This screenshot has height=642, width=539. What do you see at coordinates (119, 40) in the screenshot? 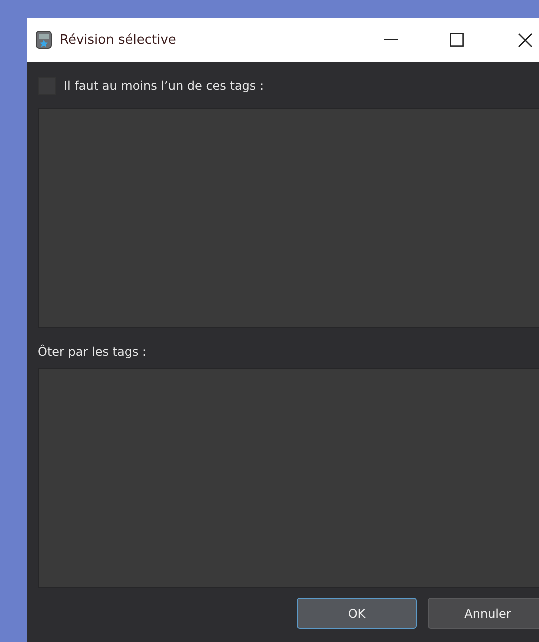
I see `window-title: Révision sélective` at bounding box center [119, 40].